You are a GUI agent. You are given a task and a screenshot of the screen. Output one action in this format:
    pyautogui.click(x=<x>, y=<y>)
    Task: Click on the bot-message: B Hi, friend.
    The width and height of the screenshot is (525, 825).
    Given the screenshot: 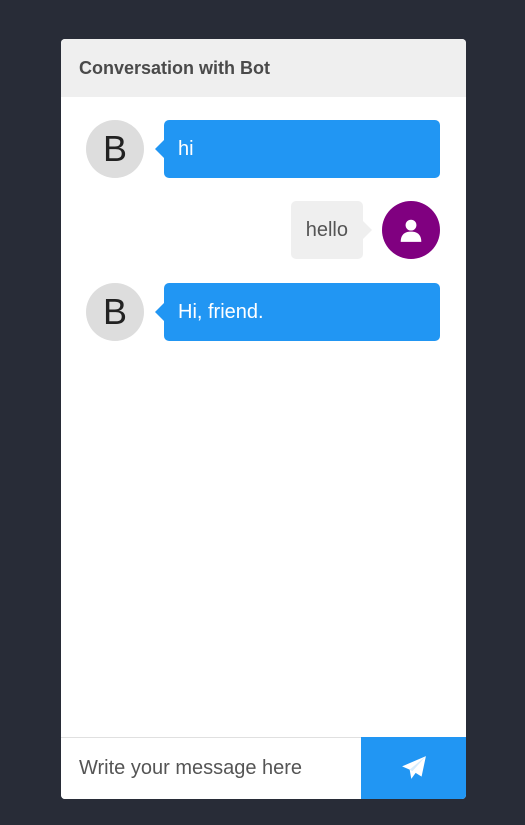 What is the action you would take?
    pyautogui.click(x=263, y=312)
    